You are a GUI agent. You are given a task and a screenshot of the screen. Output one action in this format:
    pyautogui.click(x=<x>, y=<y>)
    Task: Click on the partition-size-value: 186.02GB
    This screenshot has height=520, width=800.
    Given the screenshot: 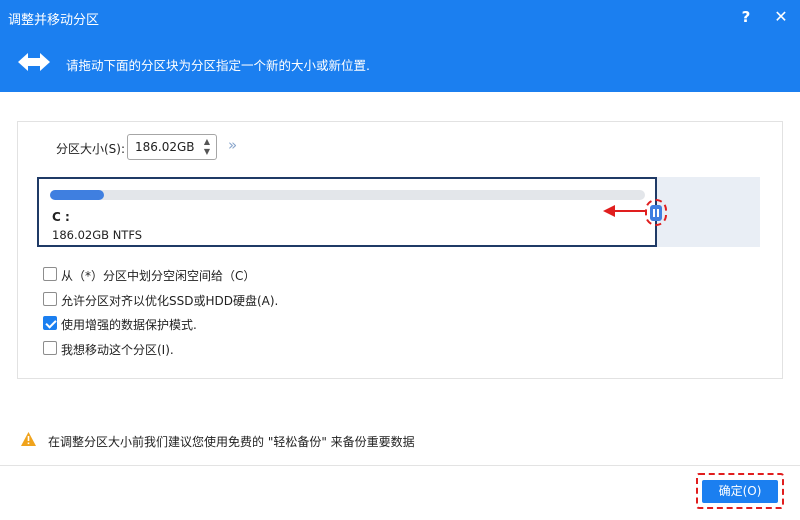 What is the action you would take?
    pyautogui.click(x=165, y=147)
    